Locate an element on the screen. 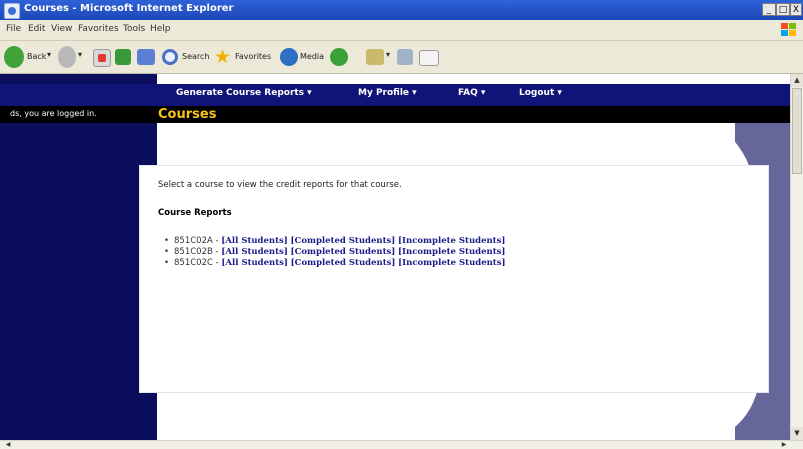 This screenshot has height=449, width=803. mail-dropdown-icon: ▾ is located at coordinates (388, 54).